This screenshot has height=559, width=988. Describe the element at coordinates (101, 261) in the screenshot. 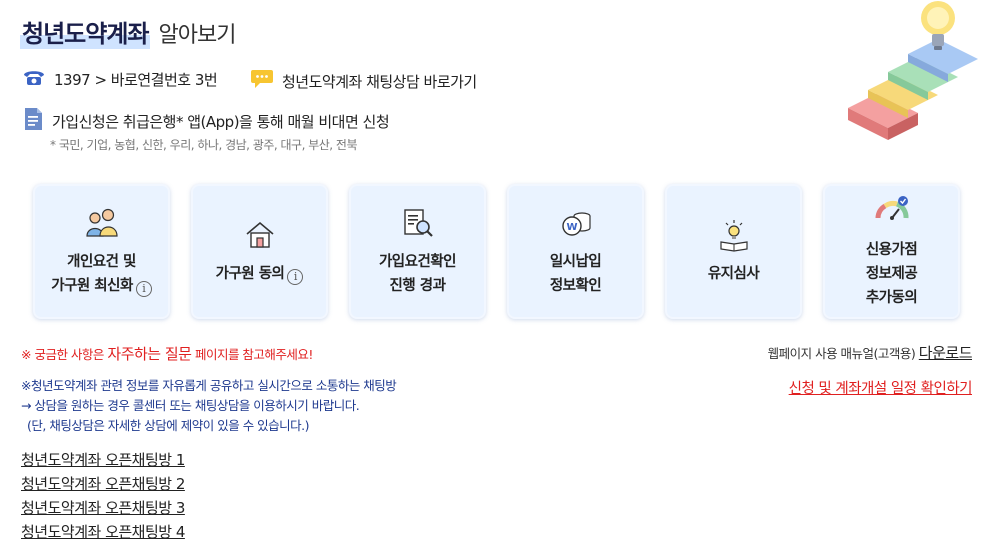

I see `card-label-line1: 개인요건 및` at that location.